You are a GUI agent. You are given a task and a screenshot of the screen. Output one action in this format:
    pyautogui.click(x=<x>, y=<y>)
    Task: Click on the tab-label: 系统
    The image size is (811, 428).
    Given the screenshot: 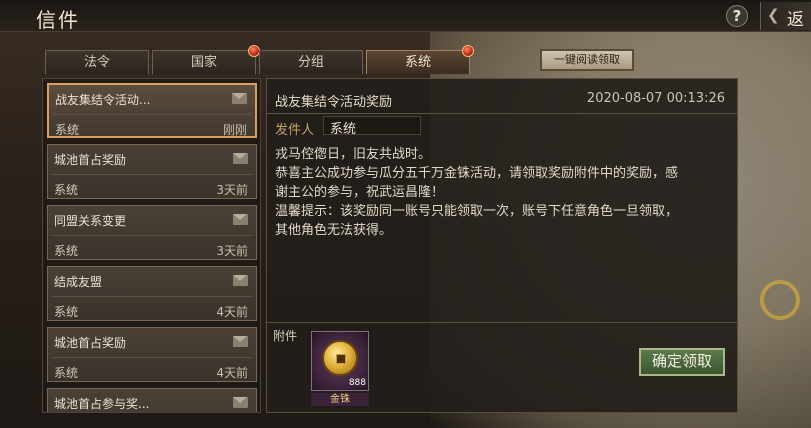 What is the action you would take?
    pyautogui.click(x=417, y=62)
    